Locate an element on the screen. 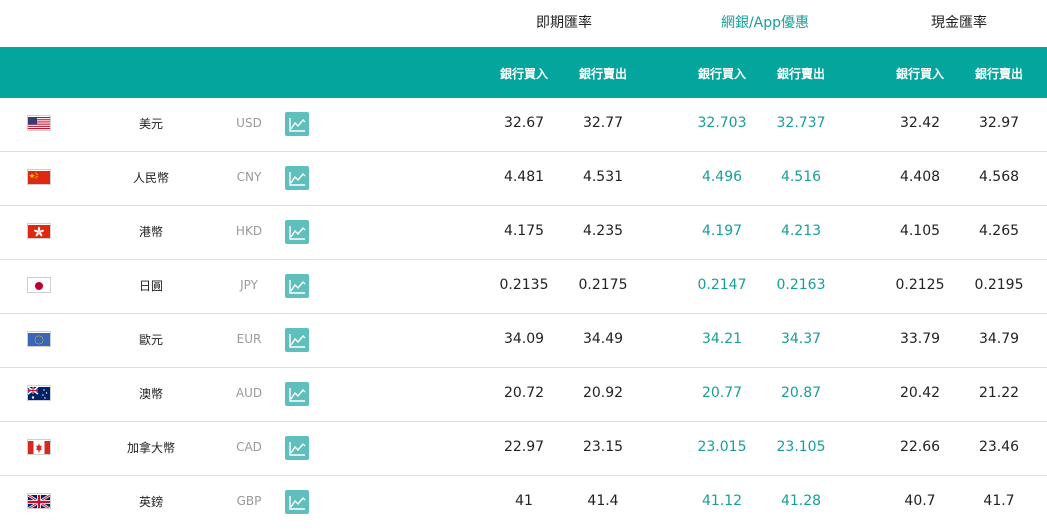 The image size is (1047, 530). currency-name: 英鎊 is located at coordinates (150, 502).